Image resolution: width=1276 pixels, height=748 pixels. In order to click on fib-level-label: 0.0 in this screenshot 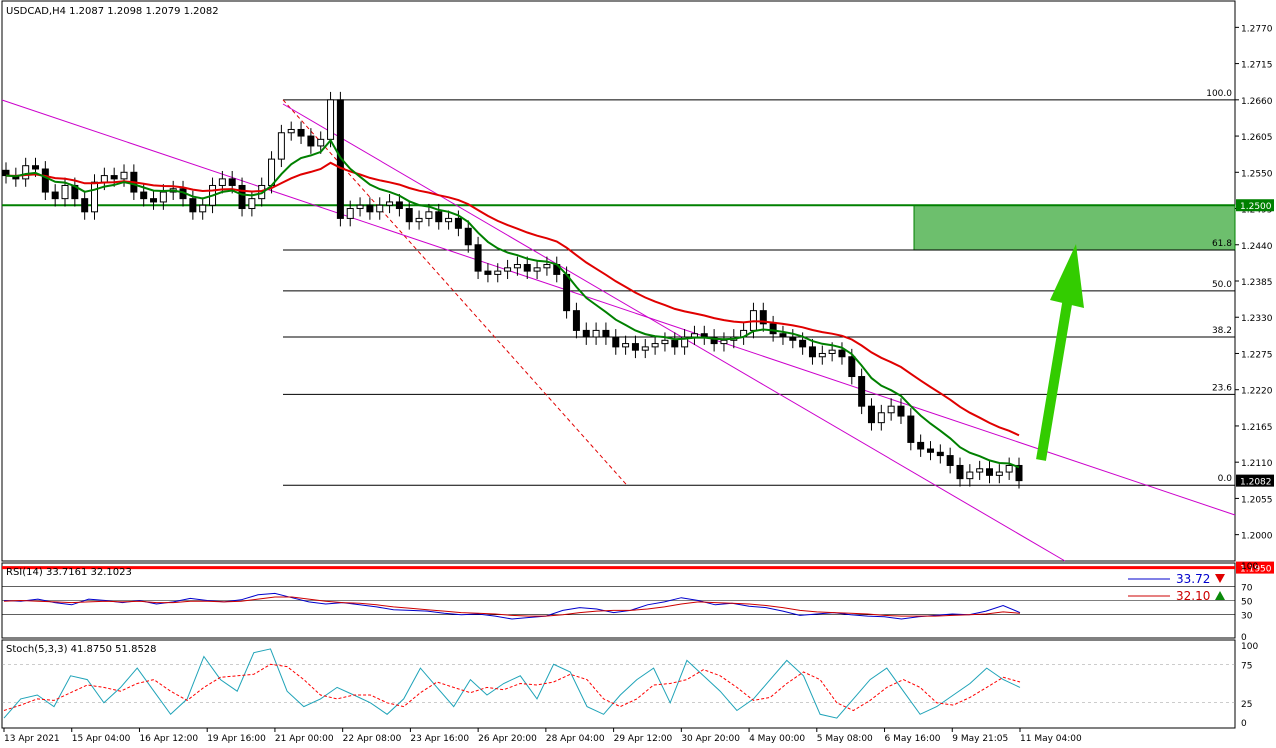, I will do `click(1225, 479)`.